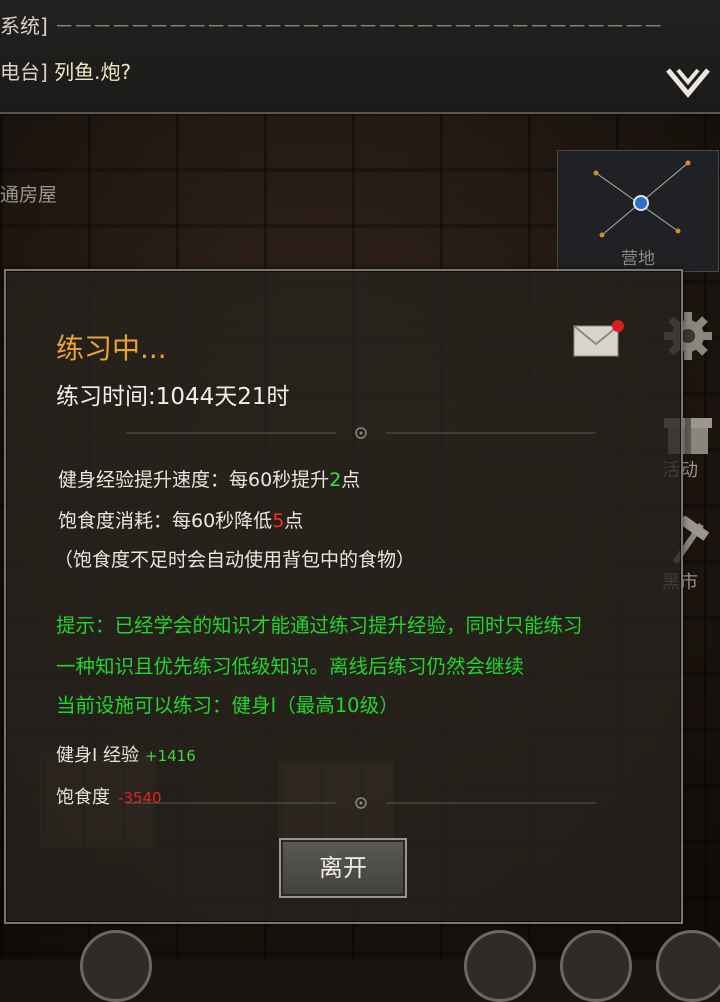 This screenshot has width=720, height=1002. What do you see at coordinates (638, 259) in the screenshot?
I see `minimap-label: 营地` at bounding box center [638, 259].